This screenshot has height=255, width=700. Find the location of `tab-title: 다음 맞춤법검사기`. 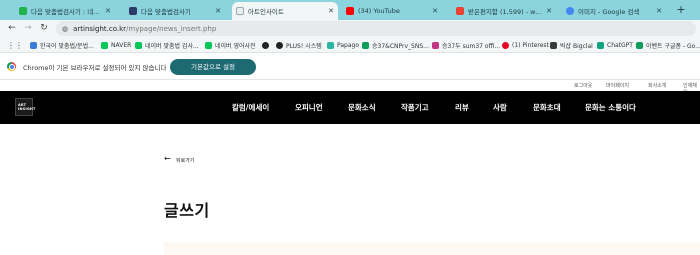

tab-title: 다음 맞춤법검사기 is located at coordinates (166, 12).